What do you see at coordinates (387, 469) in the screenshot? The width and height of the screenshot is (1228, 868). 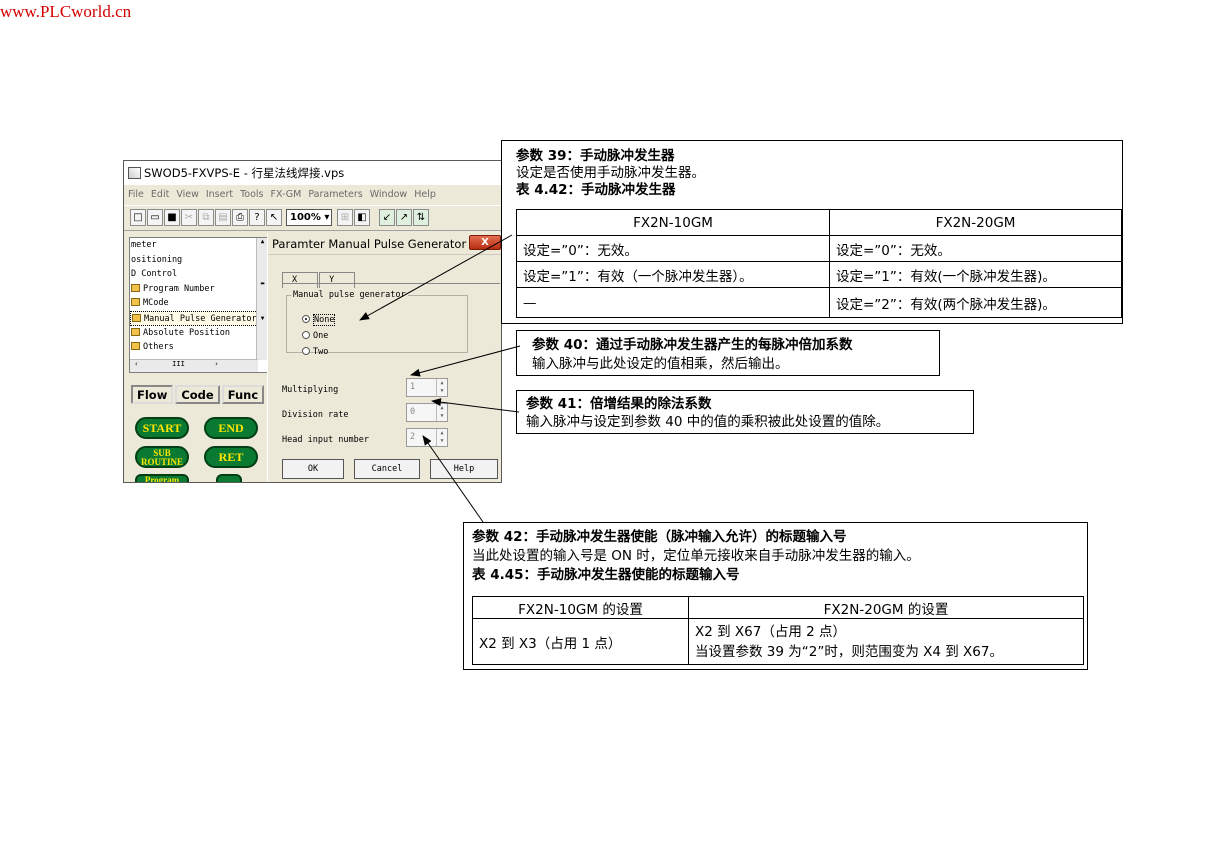 I see `cancel-button: Cancel` at bounding box center [387, 469].